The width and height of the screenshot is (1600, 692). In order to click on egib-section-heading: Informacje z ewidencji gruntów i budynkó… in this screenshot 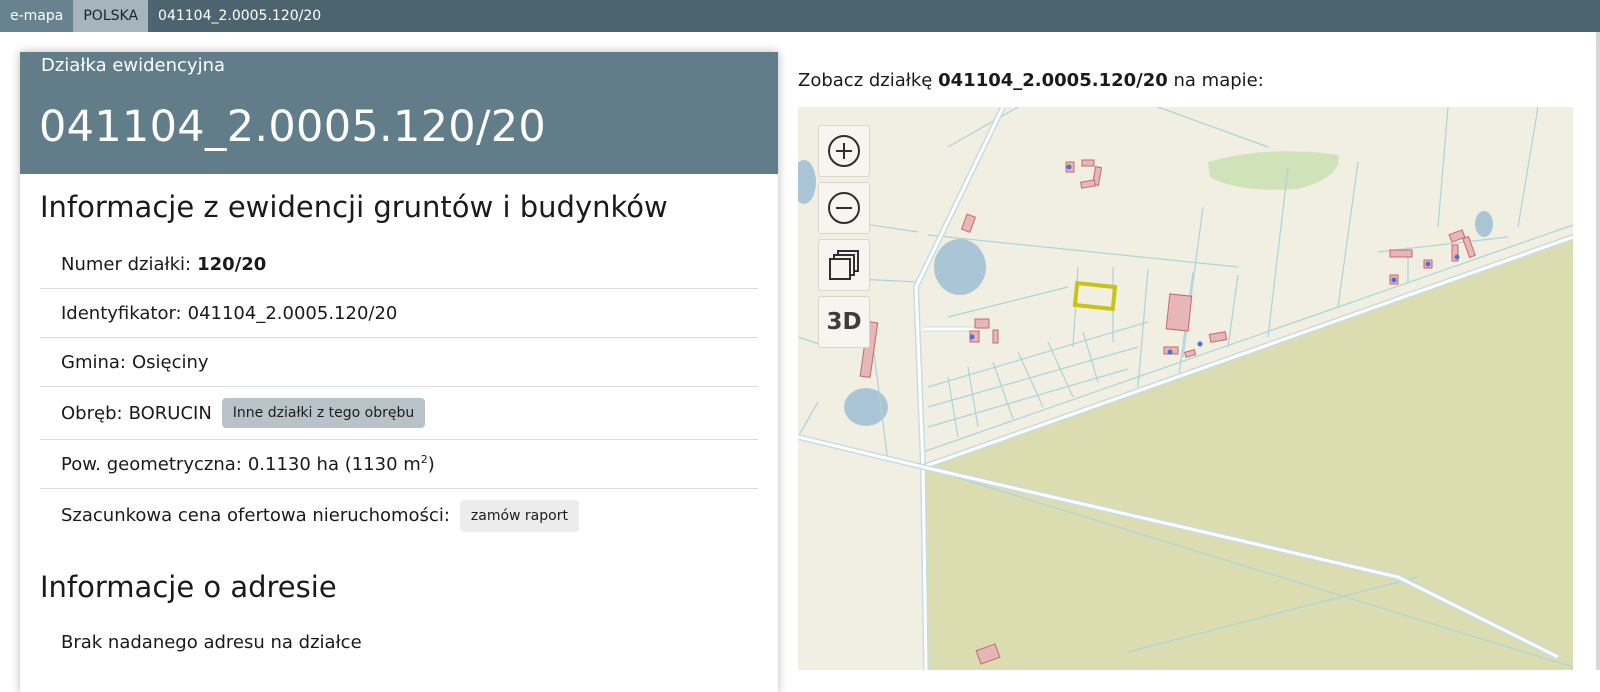, I will do `click(354, 207)`.